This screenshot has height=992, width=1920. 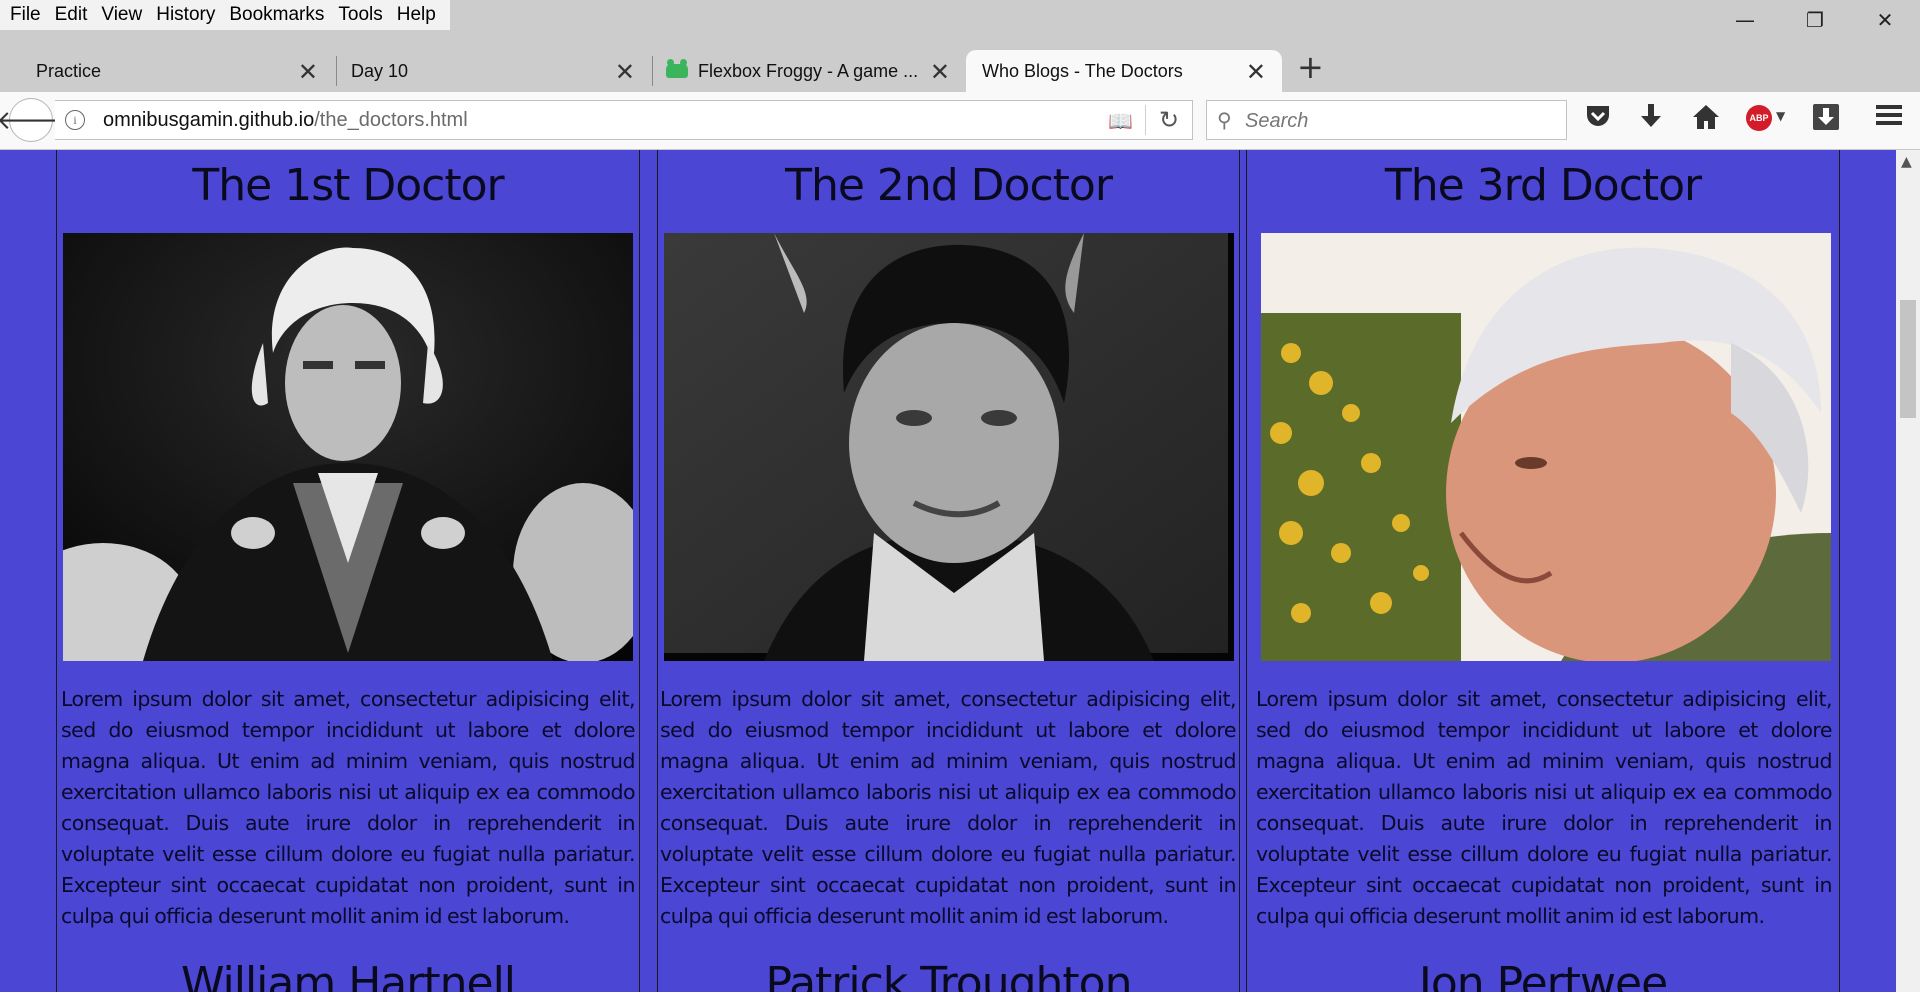 I want to click on home-icon, so click(x=1706, y=120).